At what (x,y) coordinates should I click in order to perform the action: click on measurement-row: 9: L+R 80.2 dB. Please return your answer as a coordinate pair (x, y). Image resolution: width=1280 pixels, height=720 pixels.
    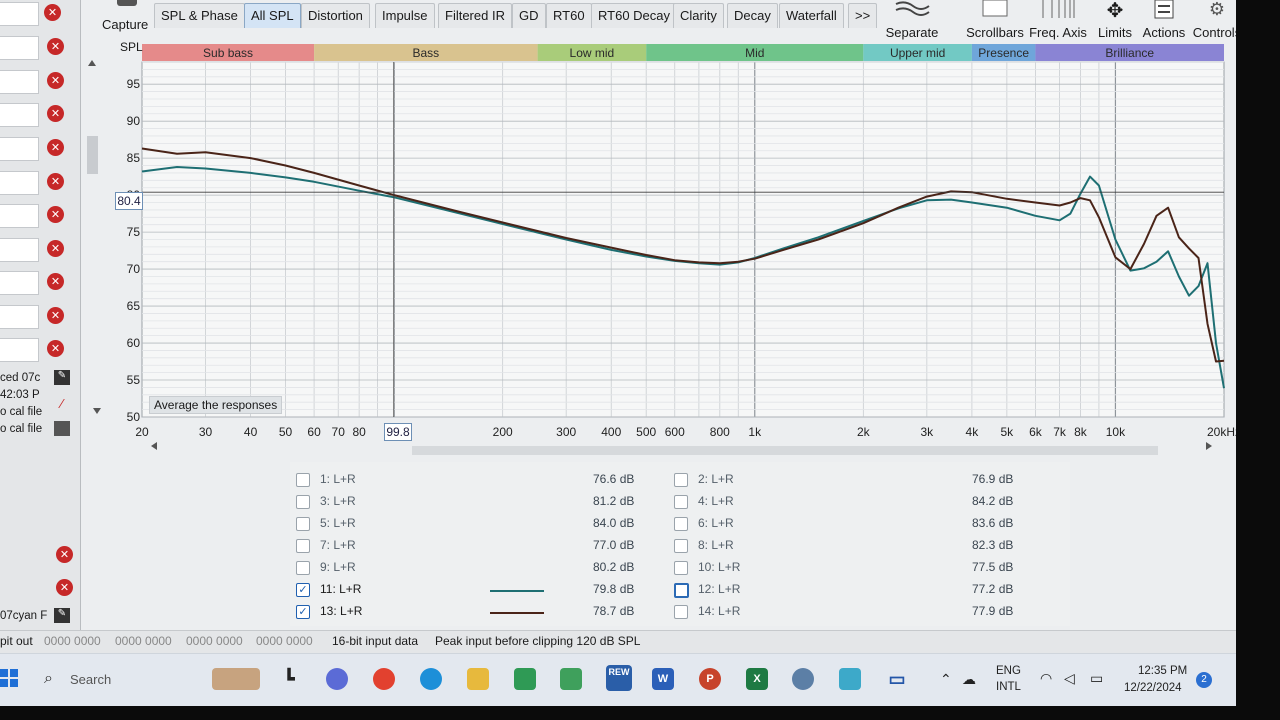
    Looking at the image, I should click on (476, 568).